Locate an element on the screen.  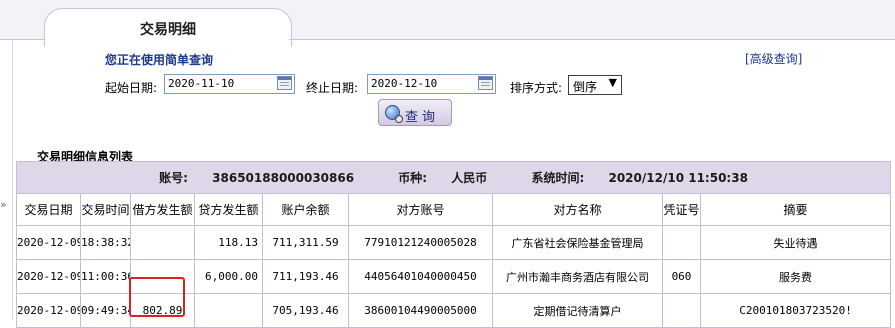
cell-summary: 服务费 is located at coordinates (795, 276).